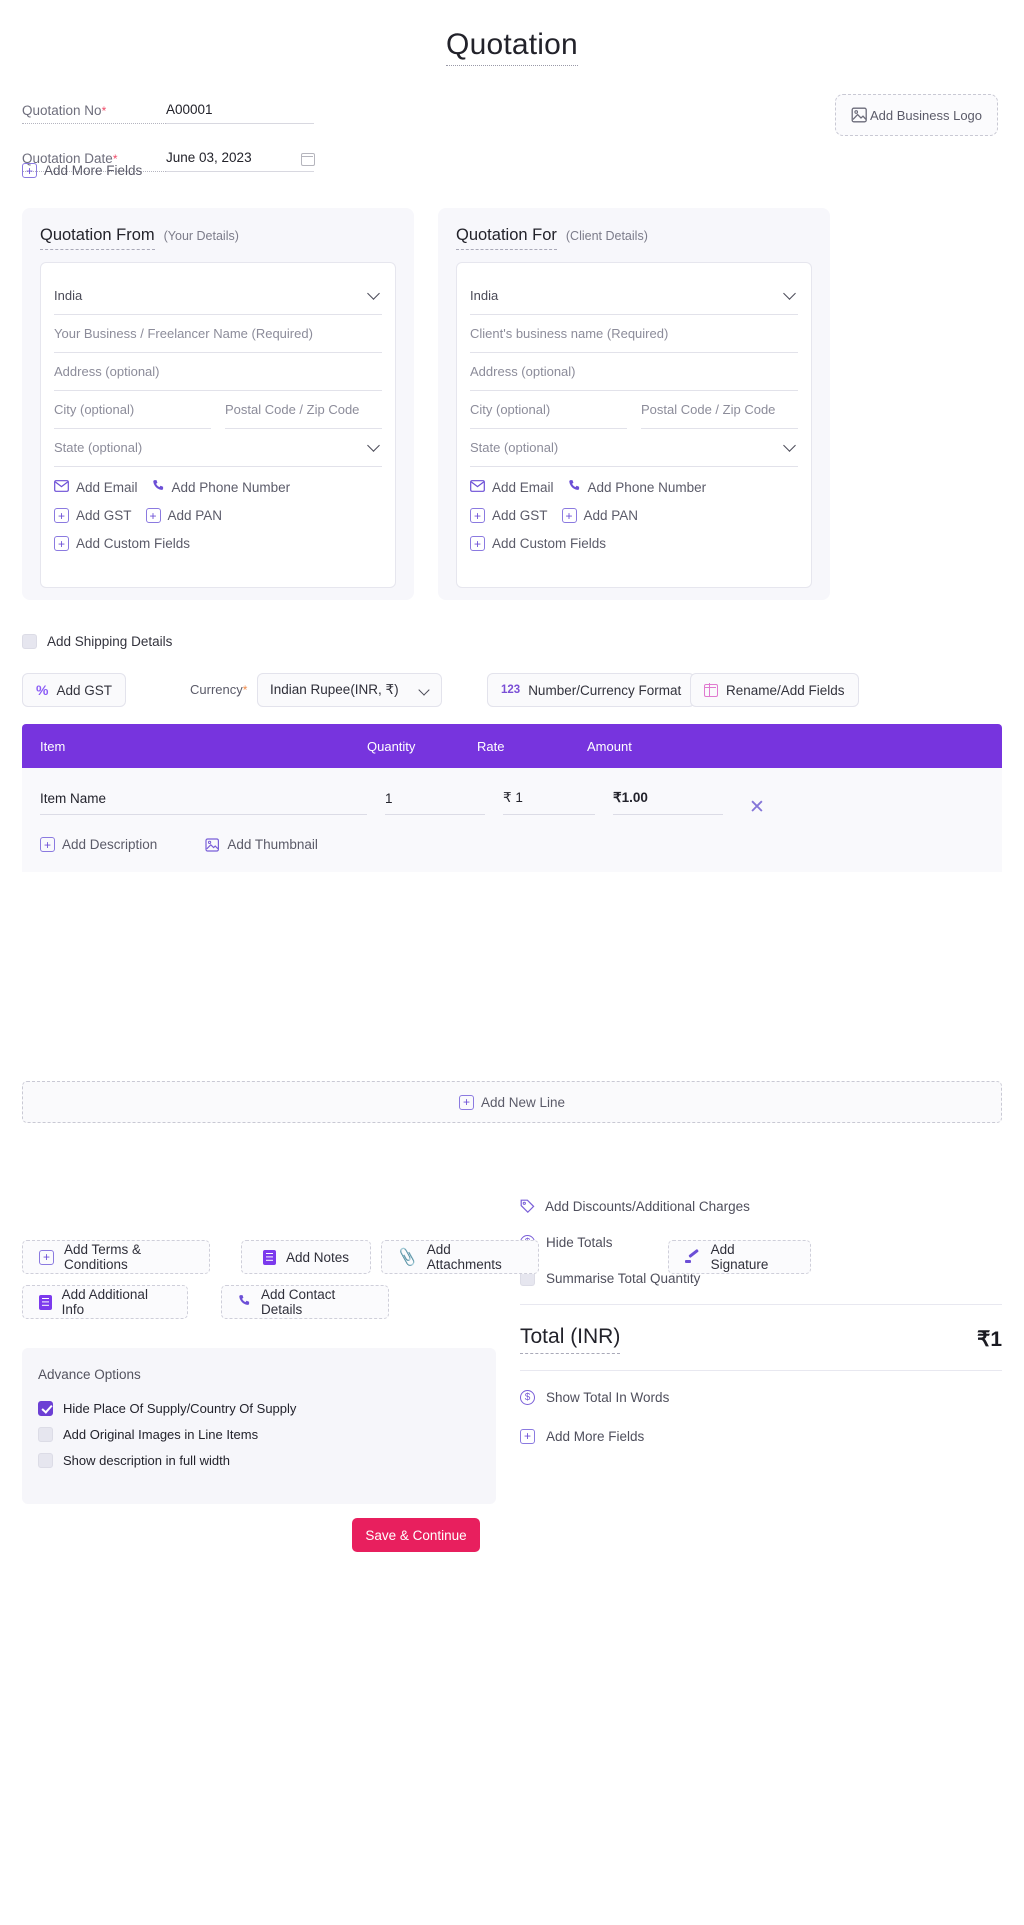  I want to click on for-address-placeholder: Address (optional), so click(523, 371).